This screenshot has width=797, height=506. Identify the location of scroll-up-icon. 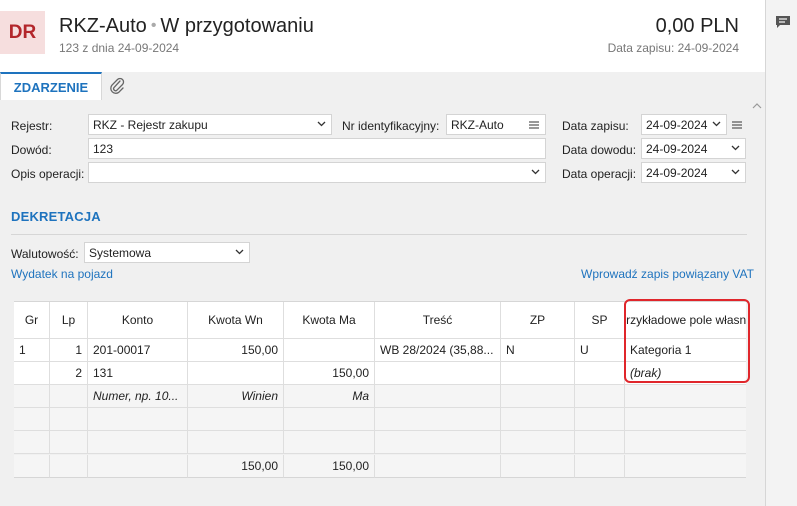
(757, 106).